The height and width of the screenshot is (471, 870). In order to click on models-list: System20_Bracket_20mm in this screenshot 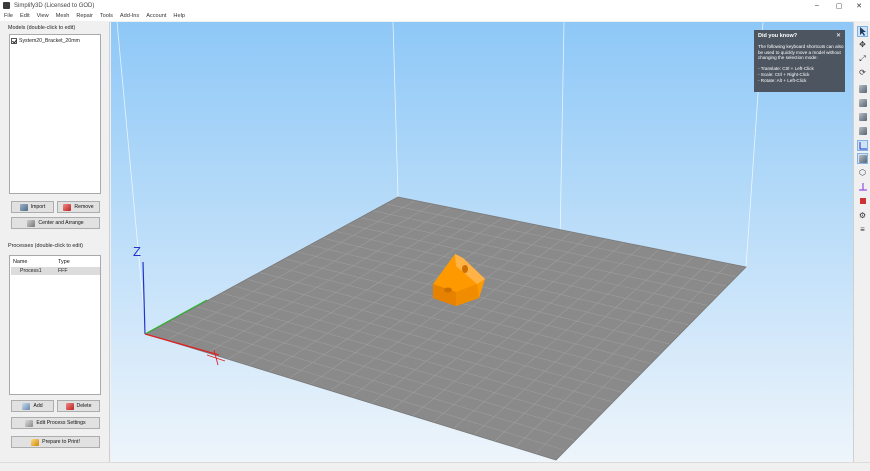, I will do `click(55, 114)`.